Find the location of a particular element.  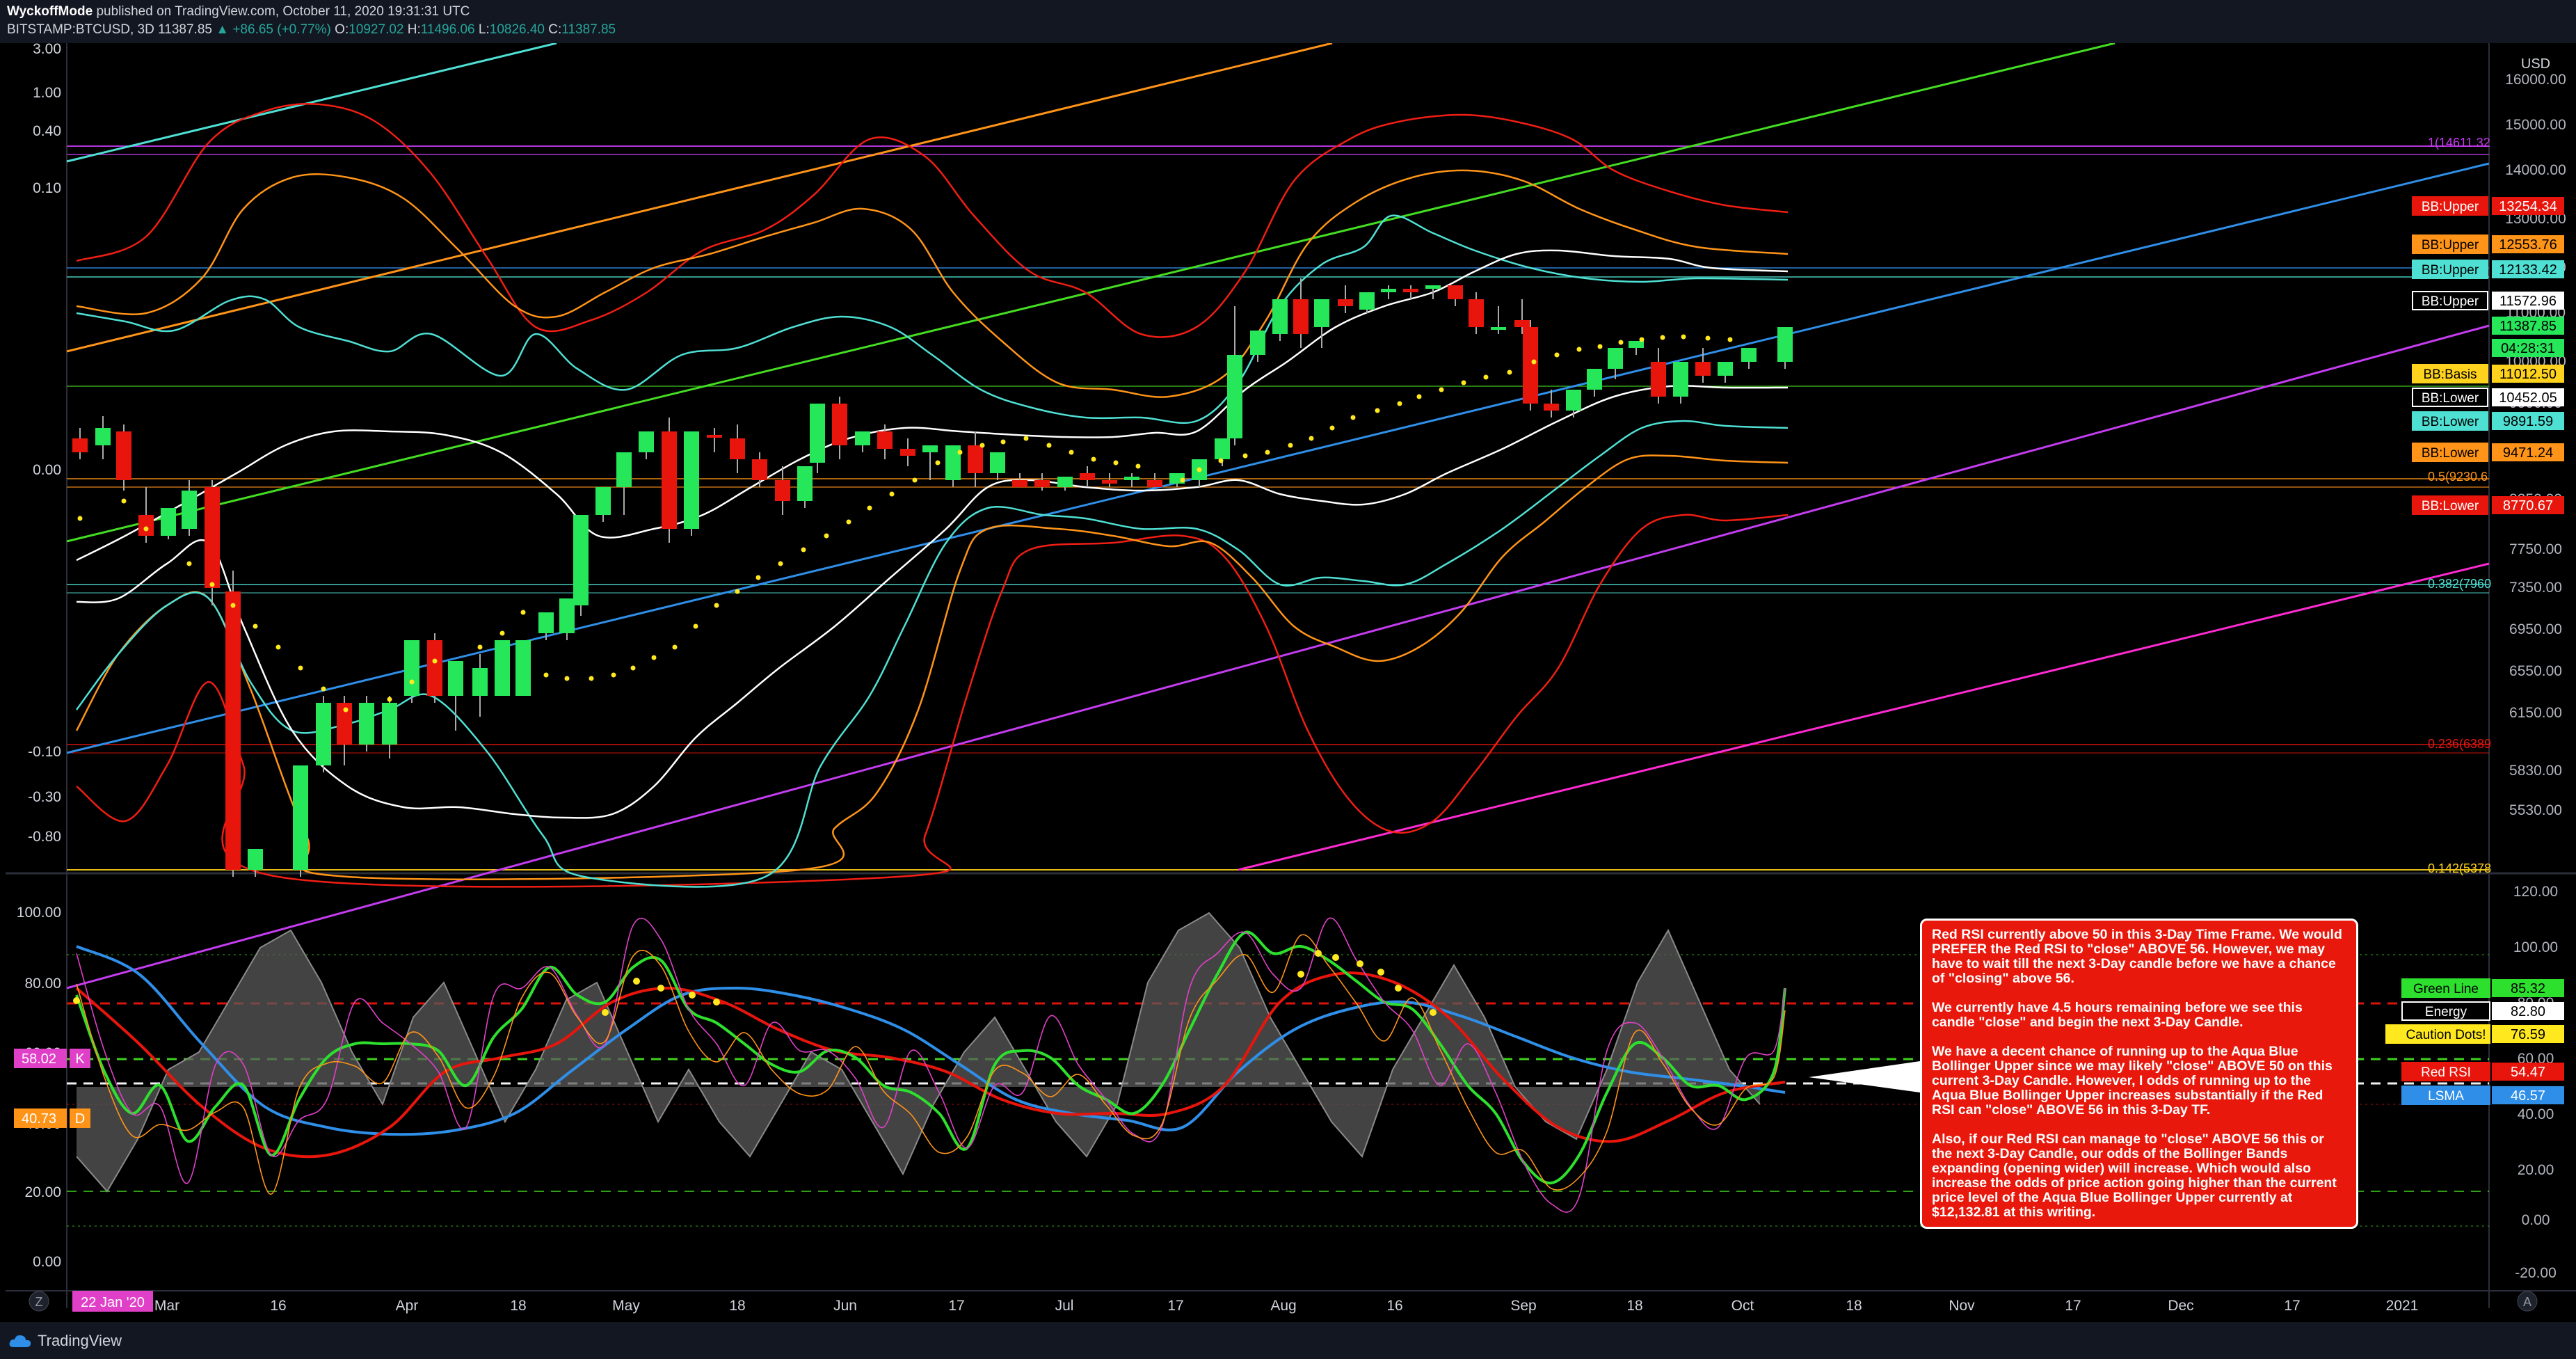

rsi-left-tick: 80.00 is located at coordinates (42, 984).